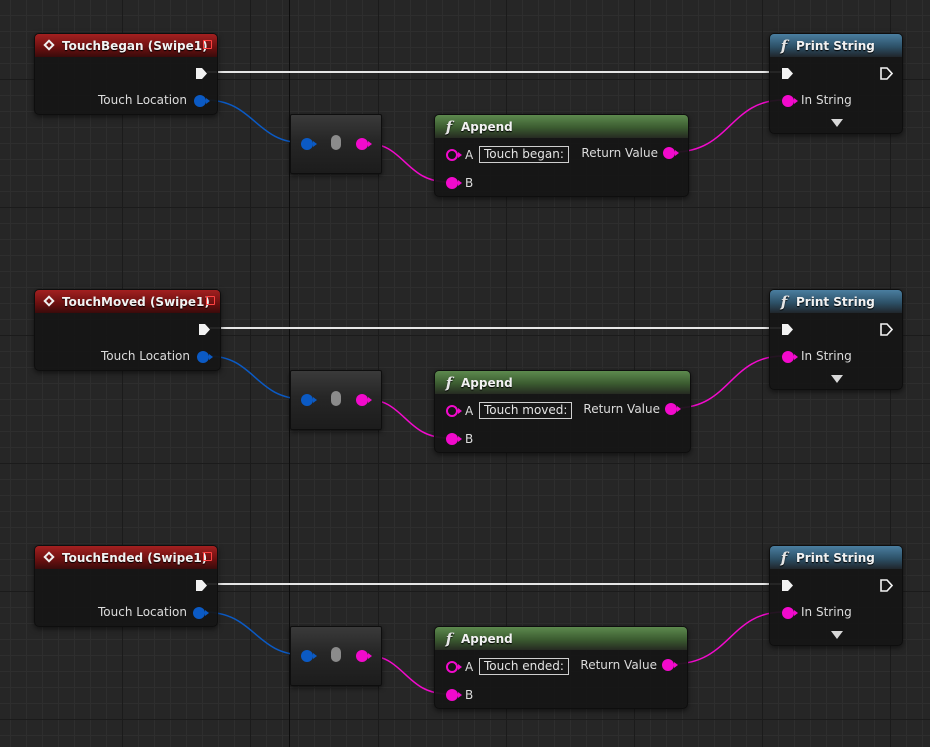  I want to click on append-node: f Append A Touch began: B Return Value, so click(561, 155).